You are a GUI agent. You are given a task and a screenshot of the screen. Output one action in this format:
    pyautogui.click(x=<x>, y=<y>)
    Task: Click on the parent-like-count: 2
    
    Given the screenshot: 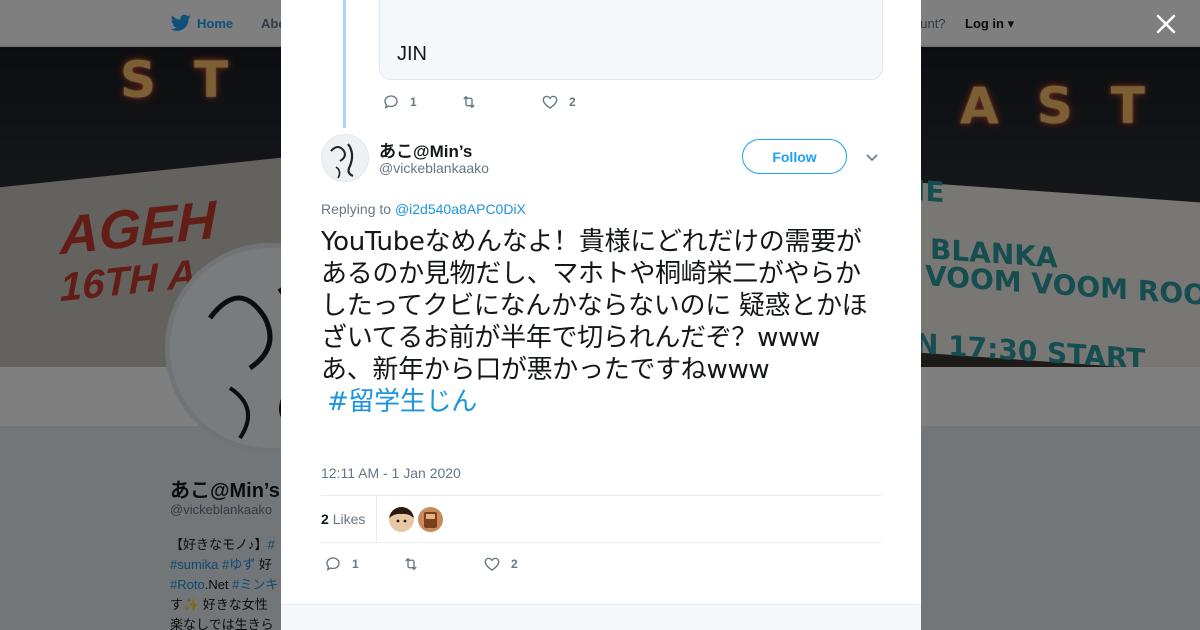 What is the action you would take?
    pyautogui.click(x=572, y=102)
    